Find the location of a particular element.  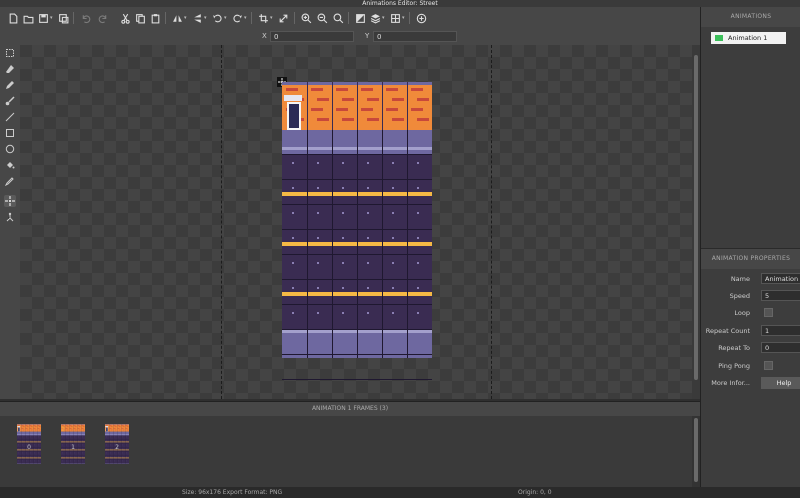

rectangle-icon is located at coordinates (10, 133).